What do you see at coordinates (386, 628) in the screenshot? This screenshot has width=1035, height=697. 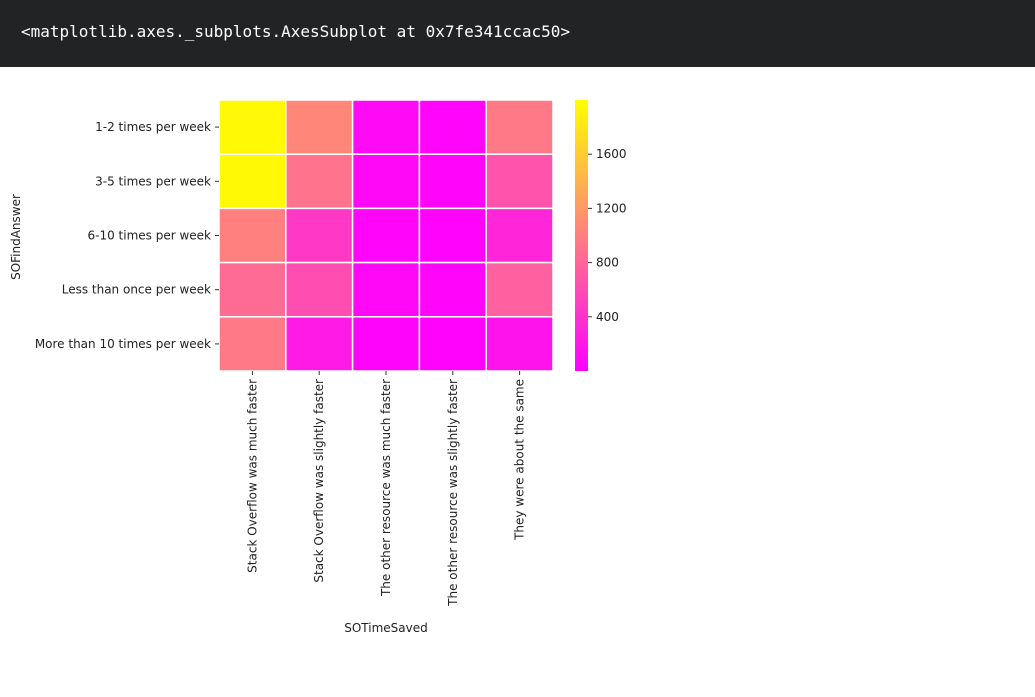 I see `x-axis-label: SOTimeSaved` at bounding box center [386, 628].